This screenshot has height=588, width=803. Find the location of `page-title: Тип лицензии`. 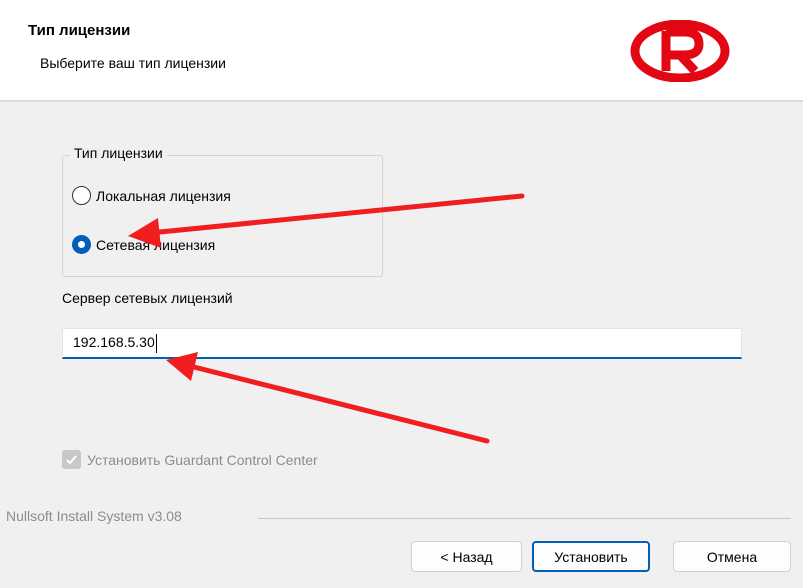

page-title: Тип лицензии is located at coordinates (79, 30).